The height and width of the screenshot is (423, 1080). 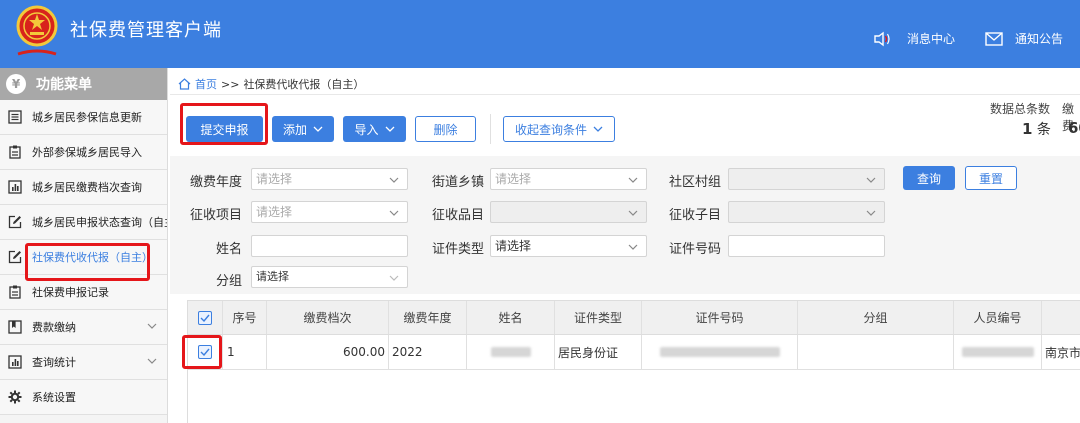 I want to click on cell-group, so click(x=876, y=352).